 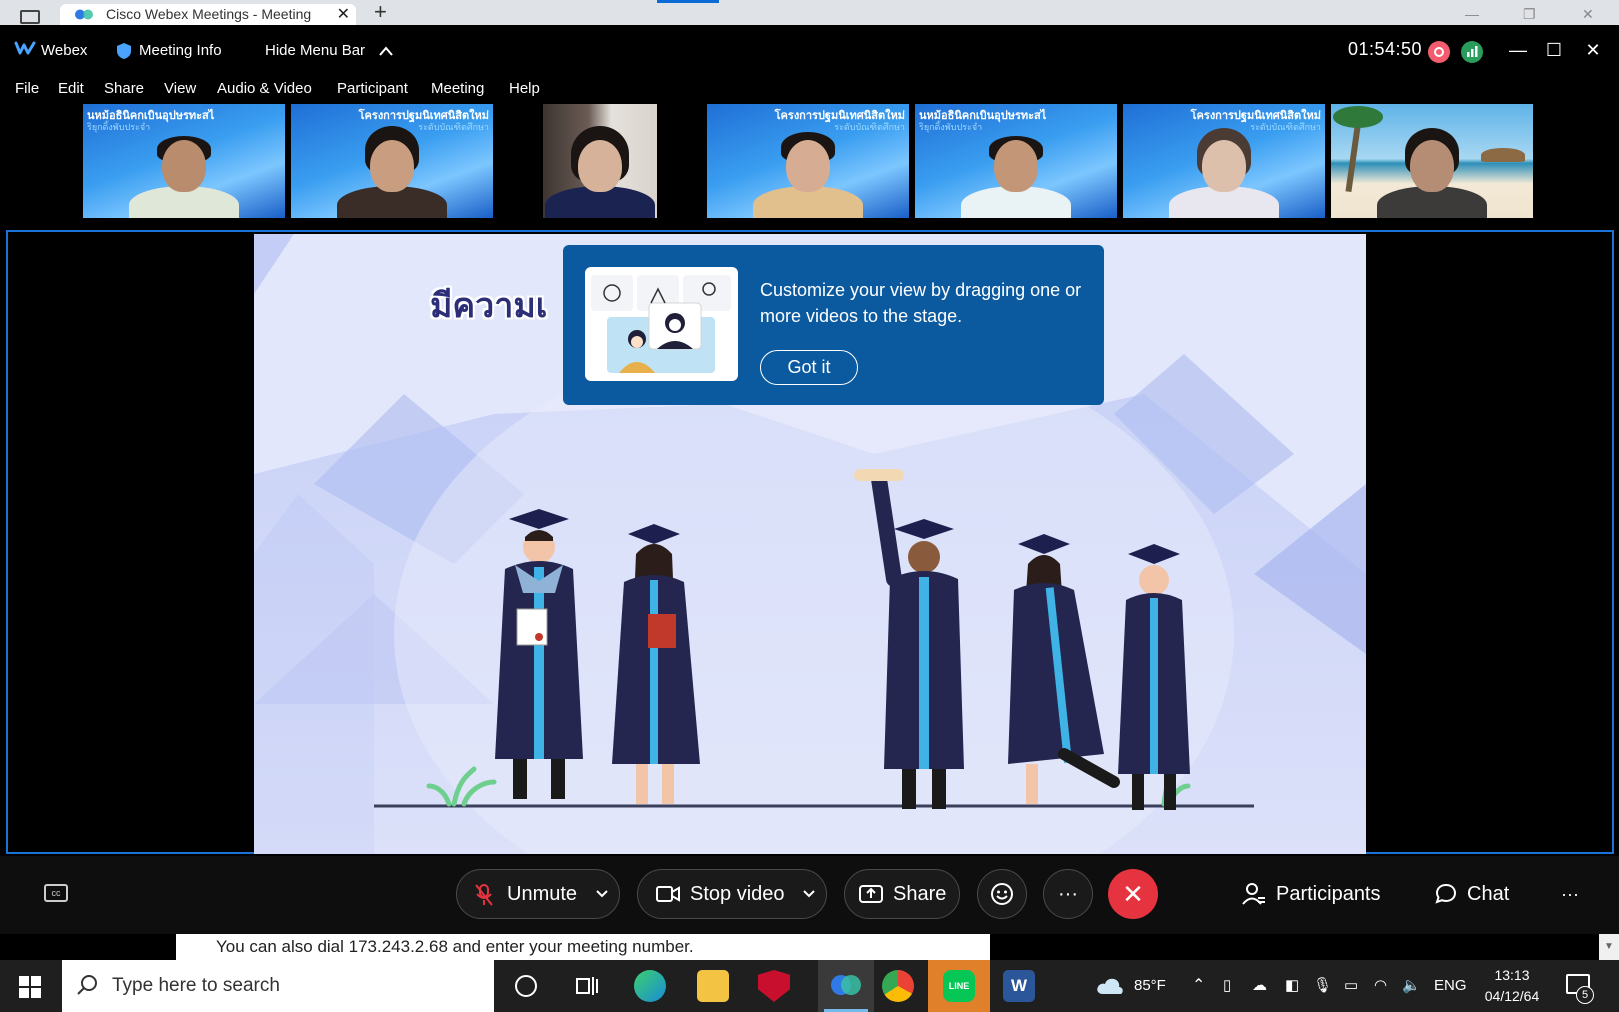 I want to click on meeting-info-button: Meeting Info, so click(x=180, y=51).